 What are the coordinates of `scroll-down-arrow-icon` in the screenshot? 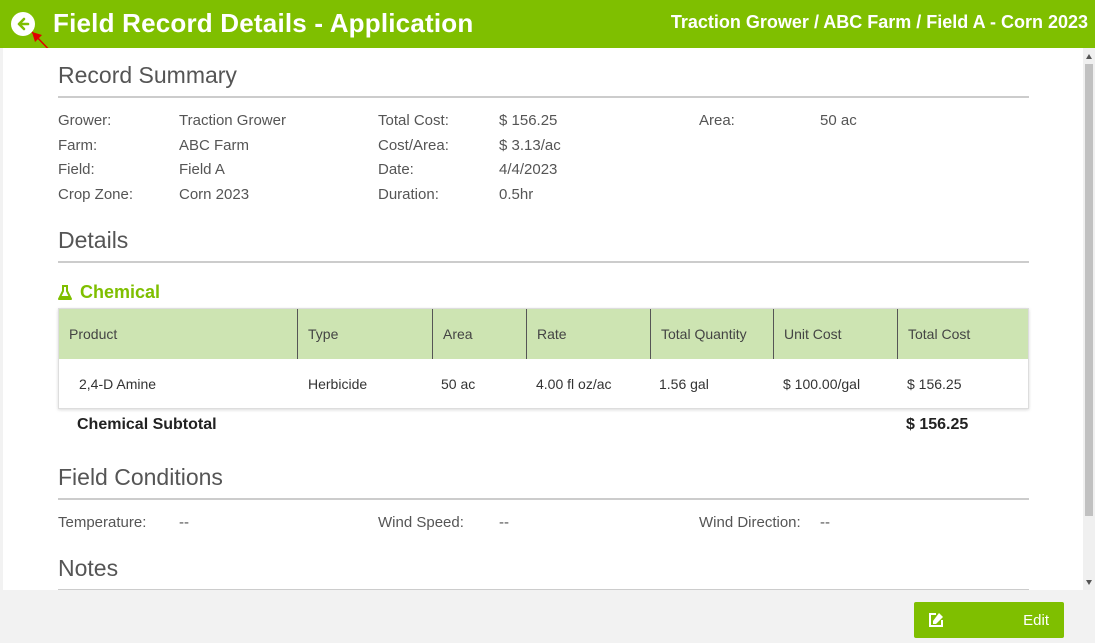 It's located at (1089, 582).